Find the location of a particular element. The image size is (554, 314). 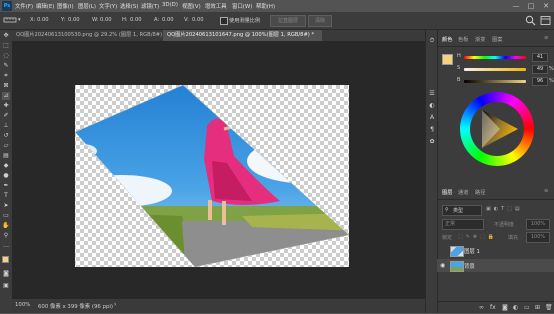

measurement-scale-checkbox is located at coordinates (224, 21).